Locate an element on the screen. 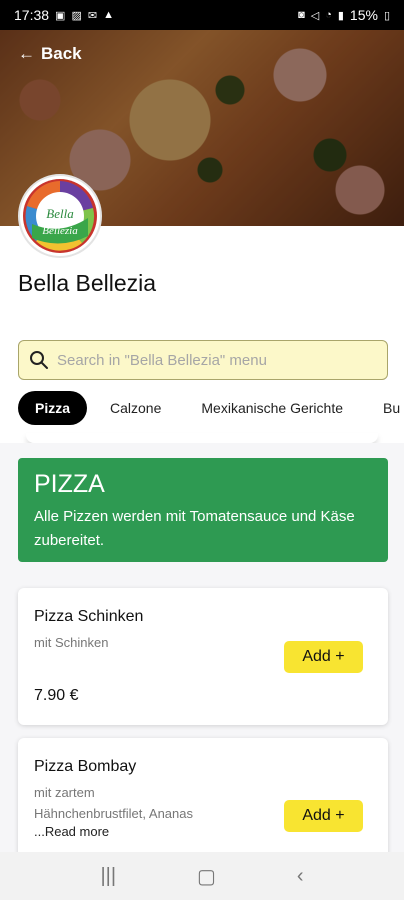 The width and height of the screenshot is (404, 900). item-name: Pizza Bombay is located at coordinates (85, 766).